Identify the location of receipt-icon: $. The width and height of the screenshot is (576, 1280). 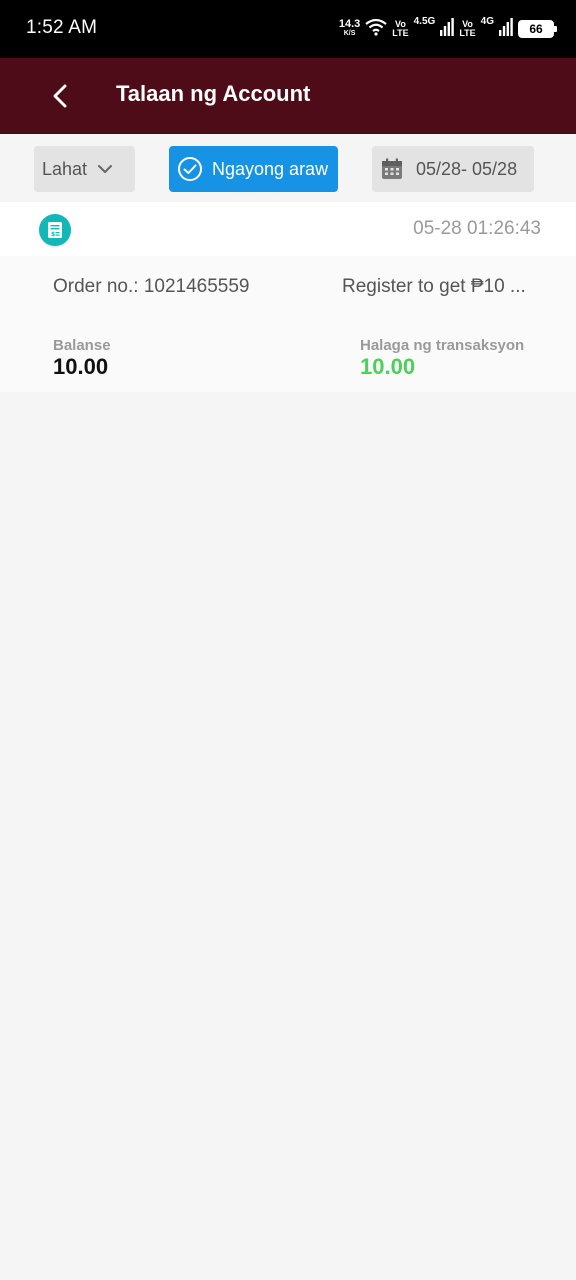
(55, 230).